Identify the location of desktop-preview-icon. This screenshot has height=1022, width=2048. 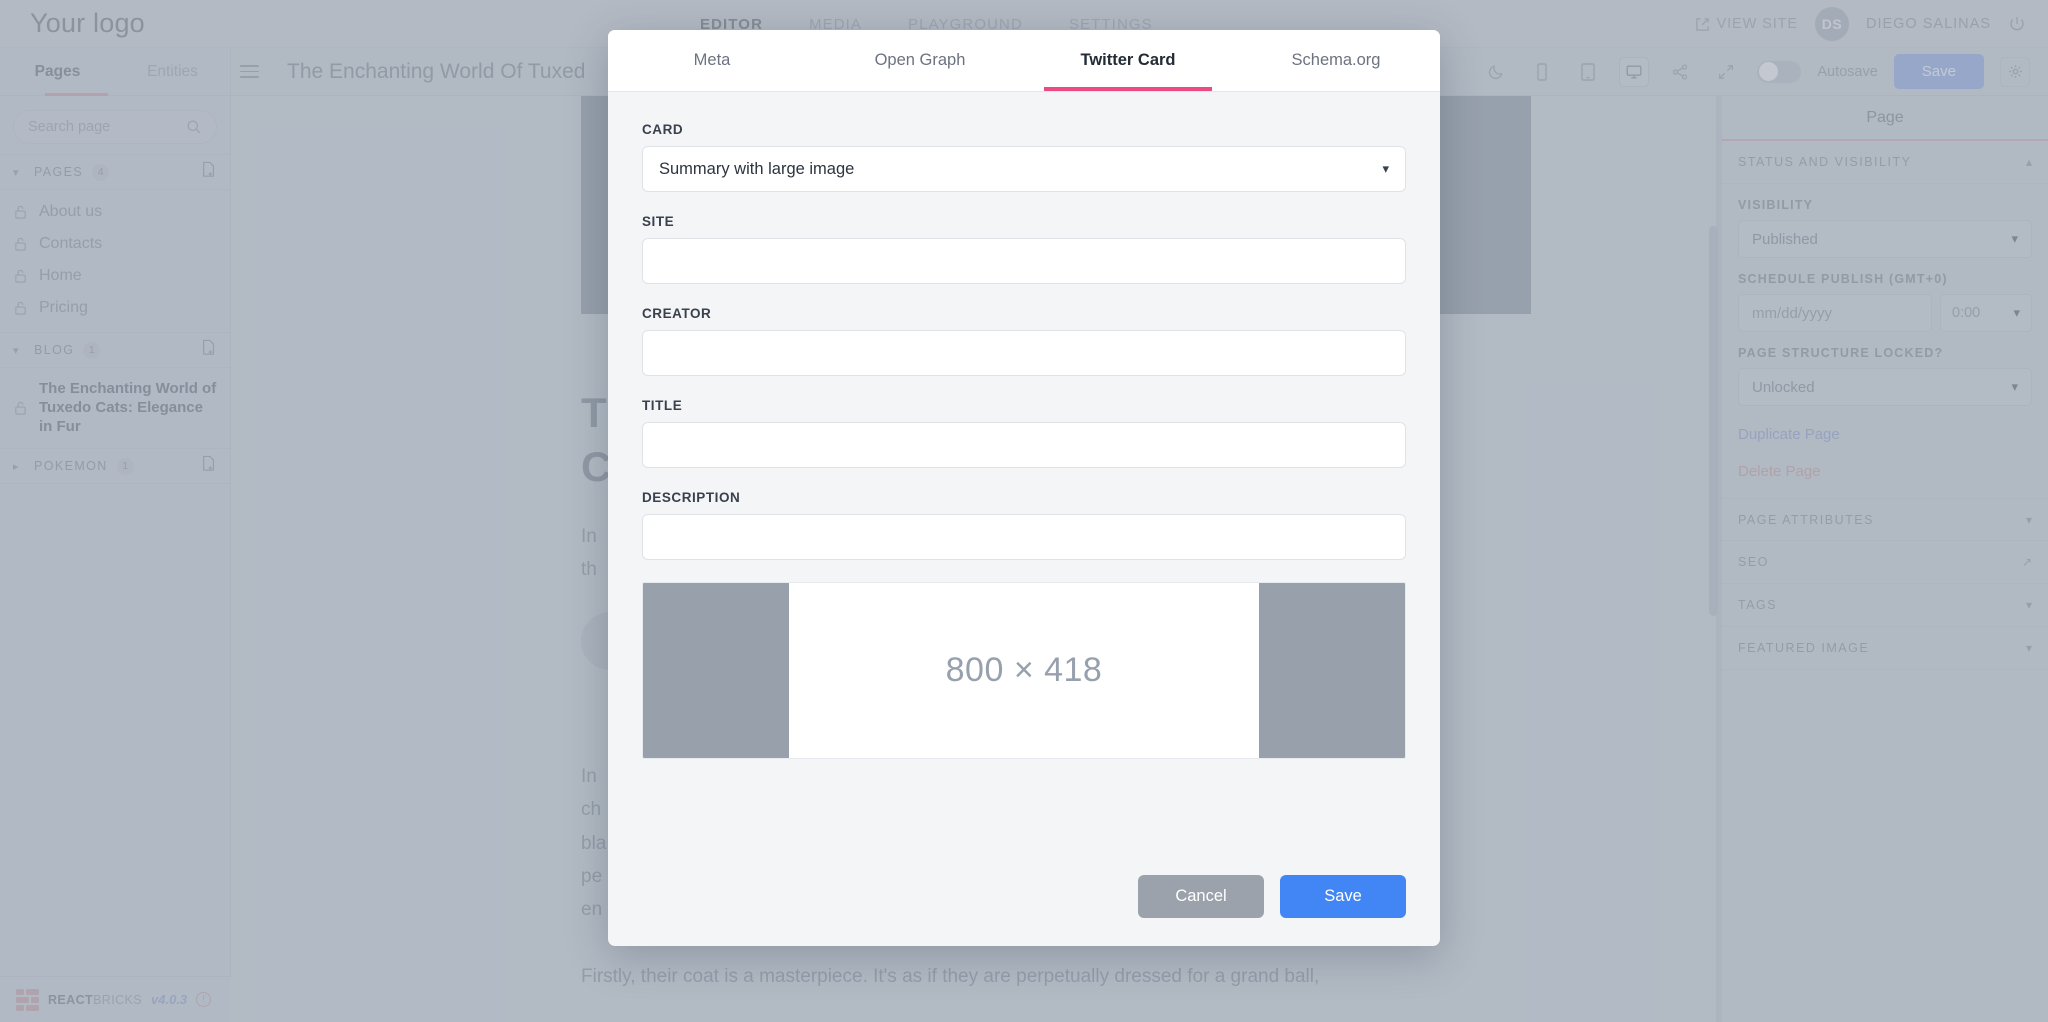
(1634, 71).